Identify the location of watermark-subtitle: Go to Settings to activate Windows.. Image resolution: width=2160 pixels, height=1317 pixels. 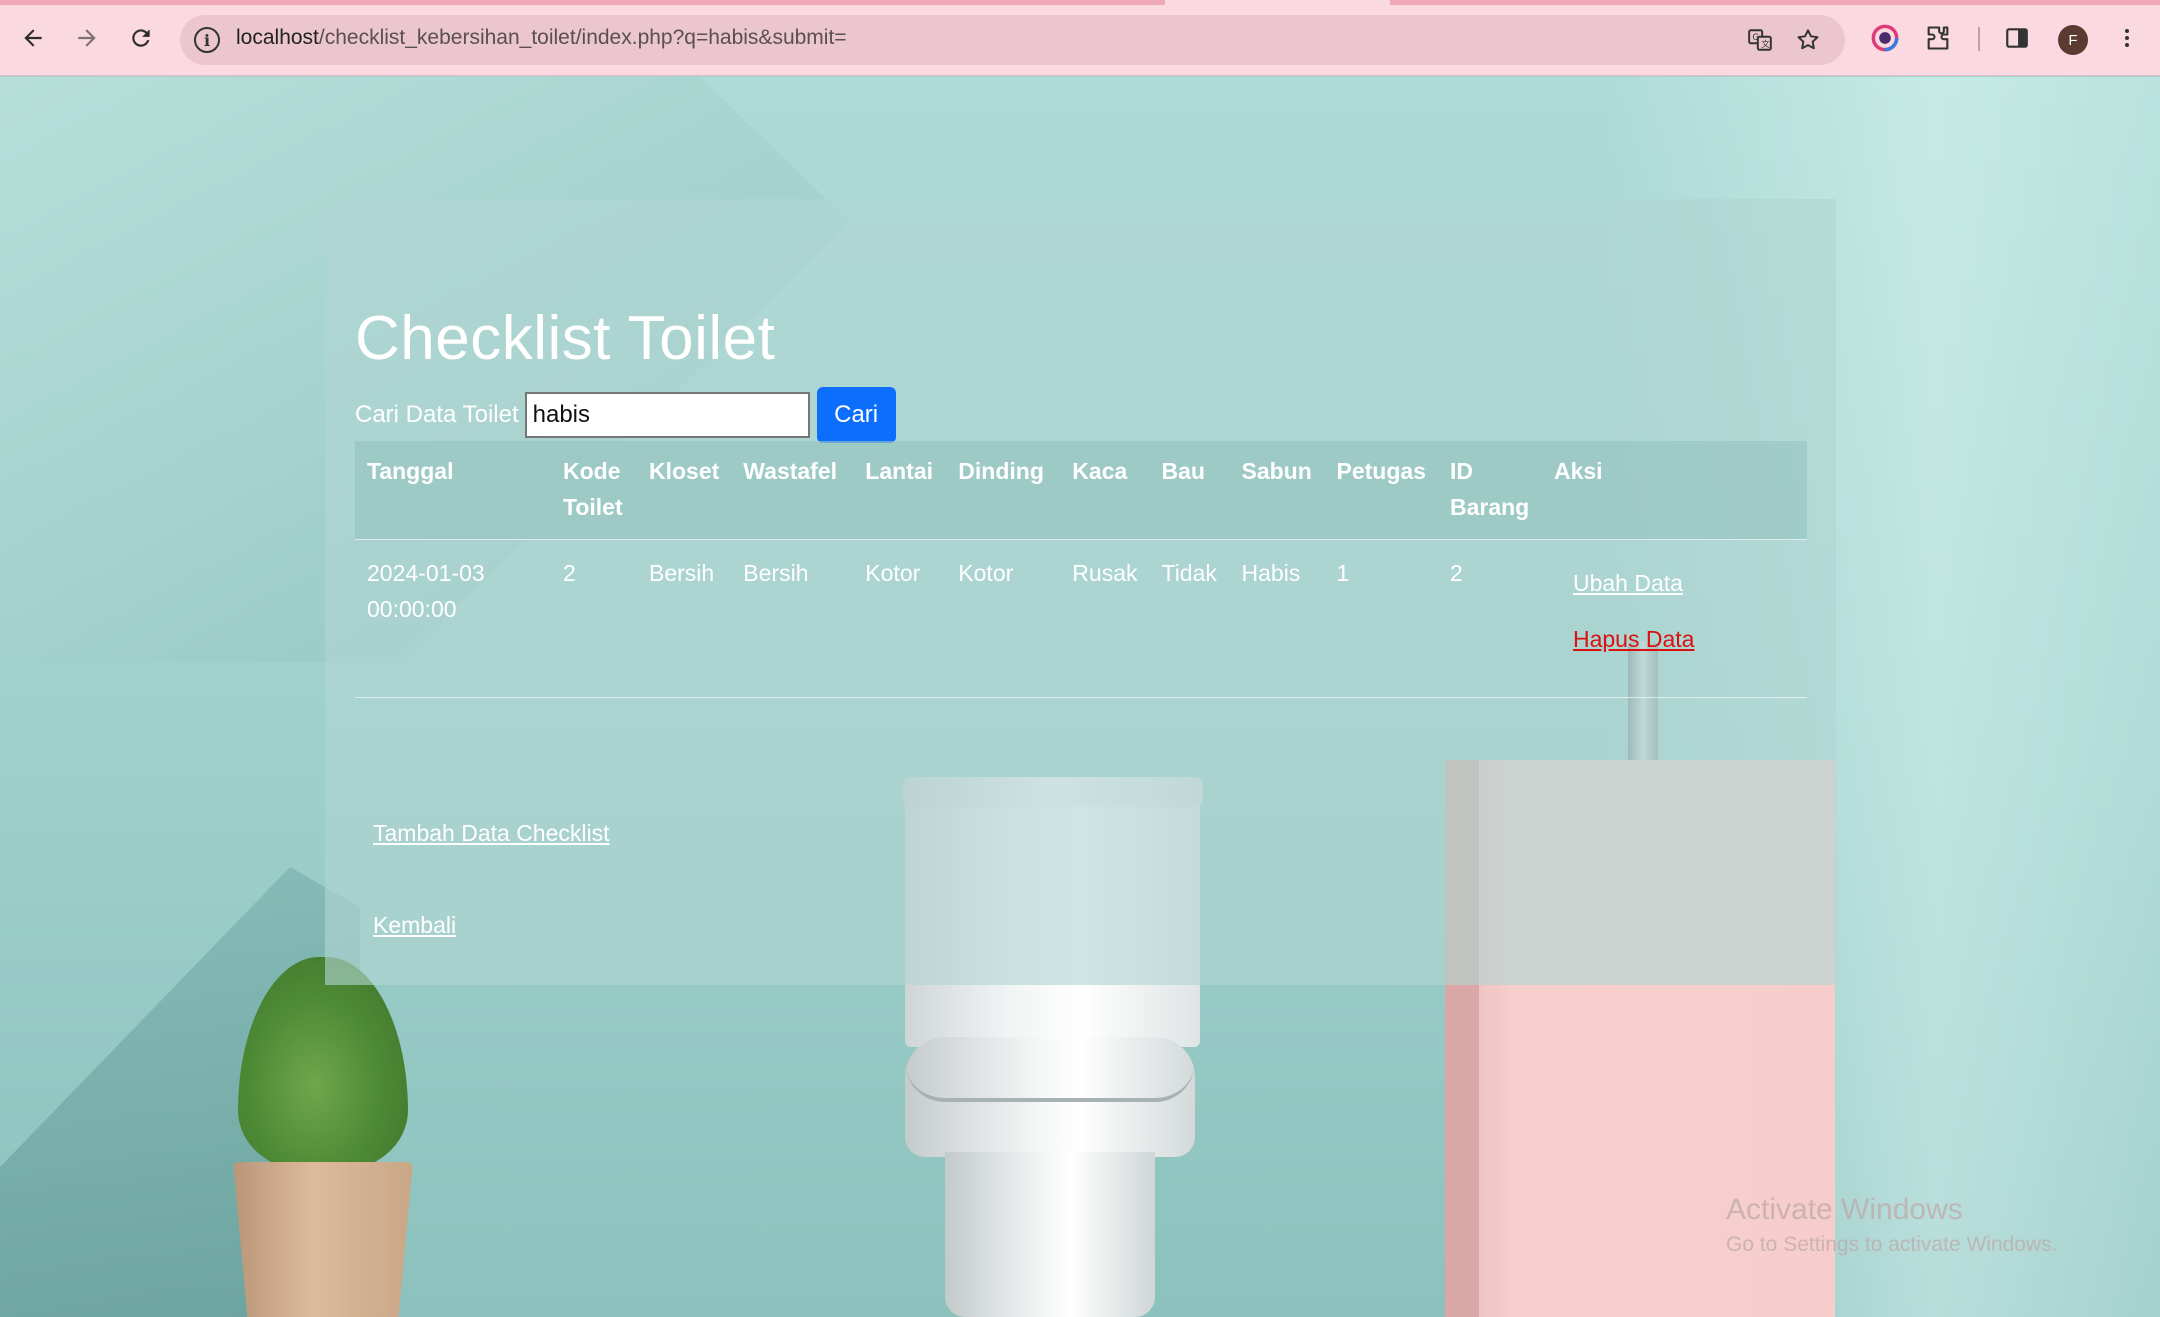
(1892, 1244).